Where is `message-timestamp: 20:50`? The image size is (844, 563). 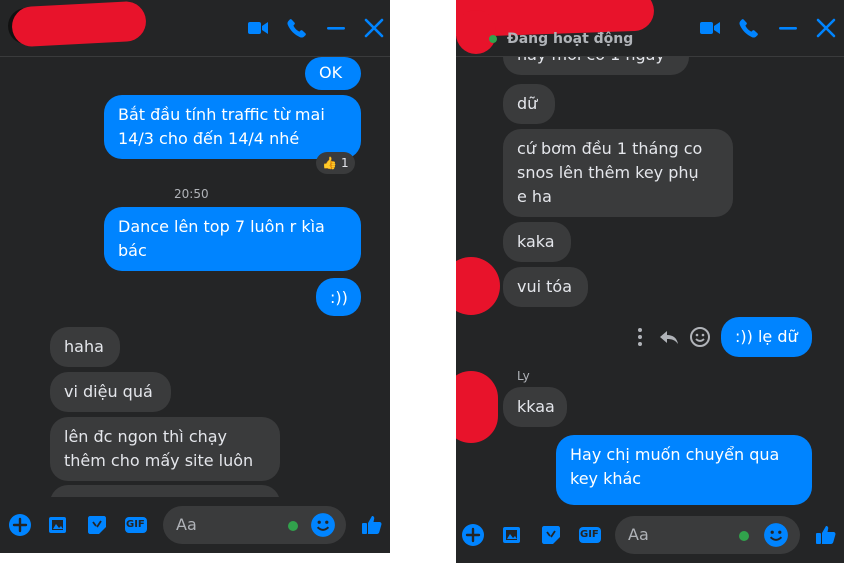
message-timestamp: 20:50 is located at coordinates (191, 194).